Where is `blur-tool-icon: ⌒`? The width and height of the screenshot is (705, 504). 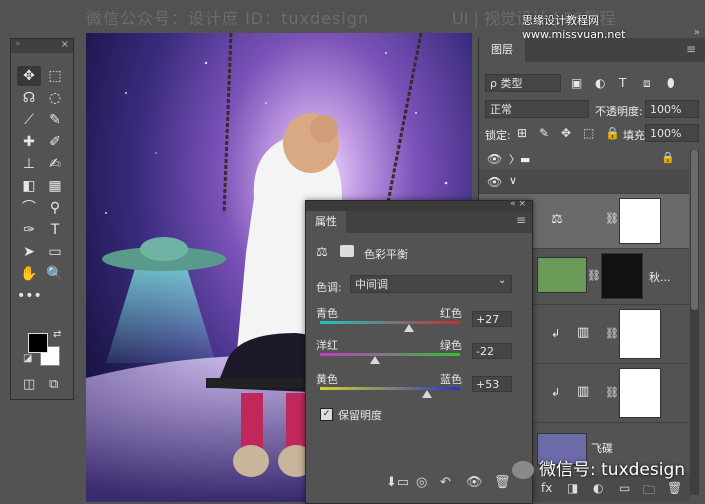 blur-tool-icon: ⌒ is located at coordinates (29, 208).